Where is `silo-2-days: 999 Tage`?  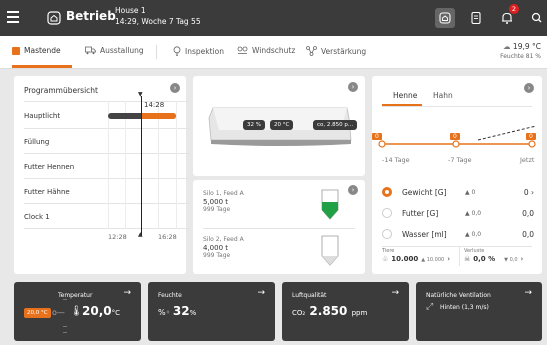
silo-2-days: 999 Tage is located at coordinates (217, 255).